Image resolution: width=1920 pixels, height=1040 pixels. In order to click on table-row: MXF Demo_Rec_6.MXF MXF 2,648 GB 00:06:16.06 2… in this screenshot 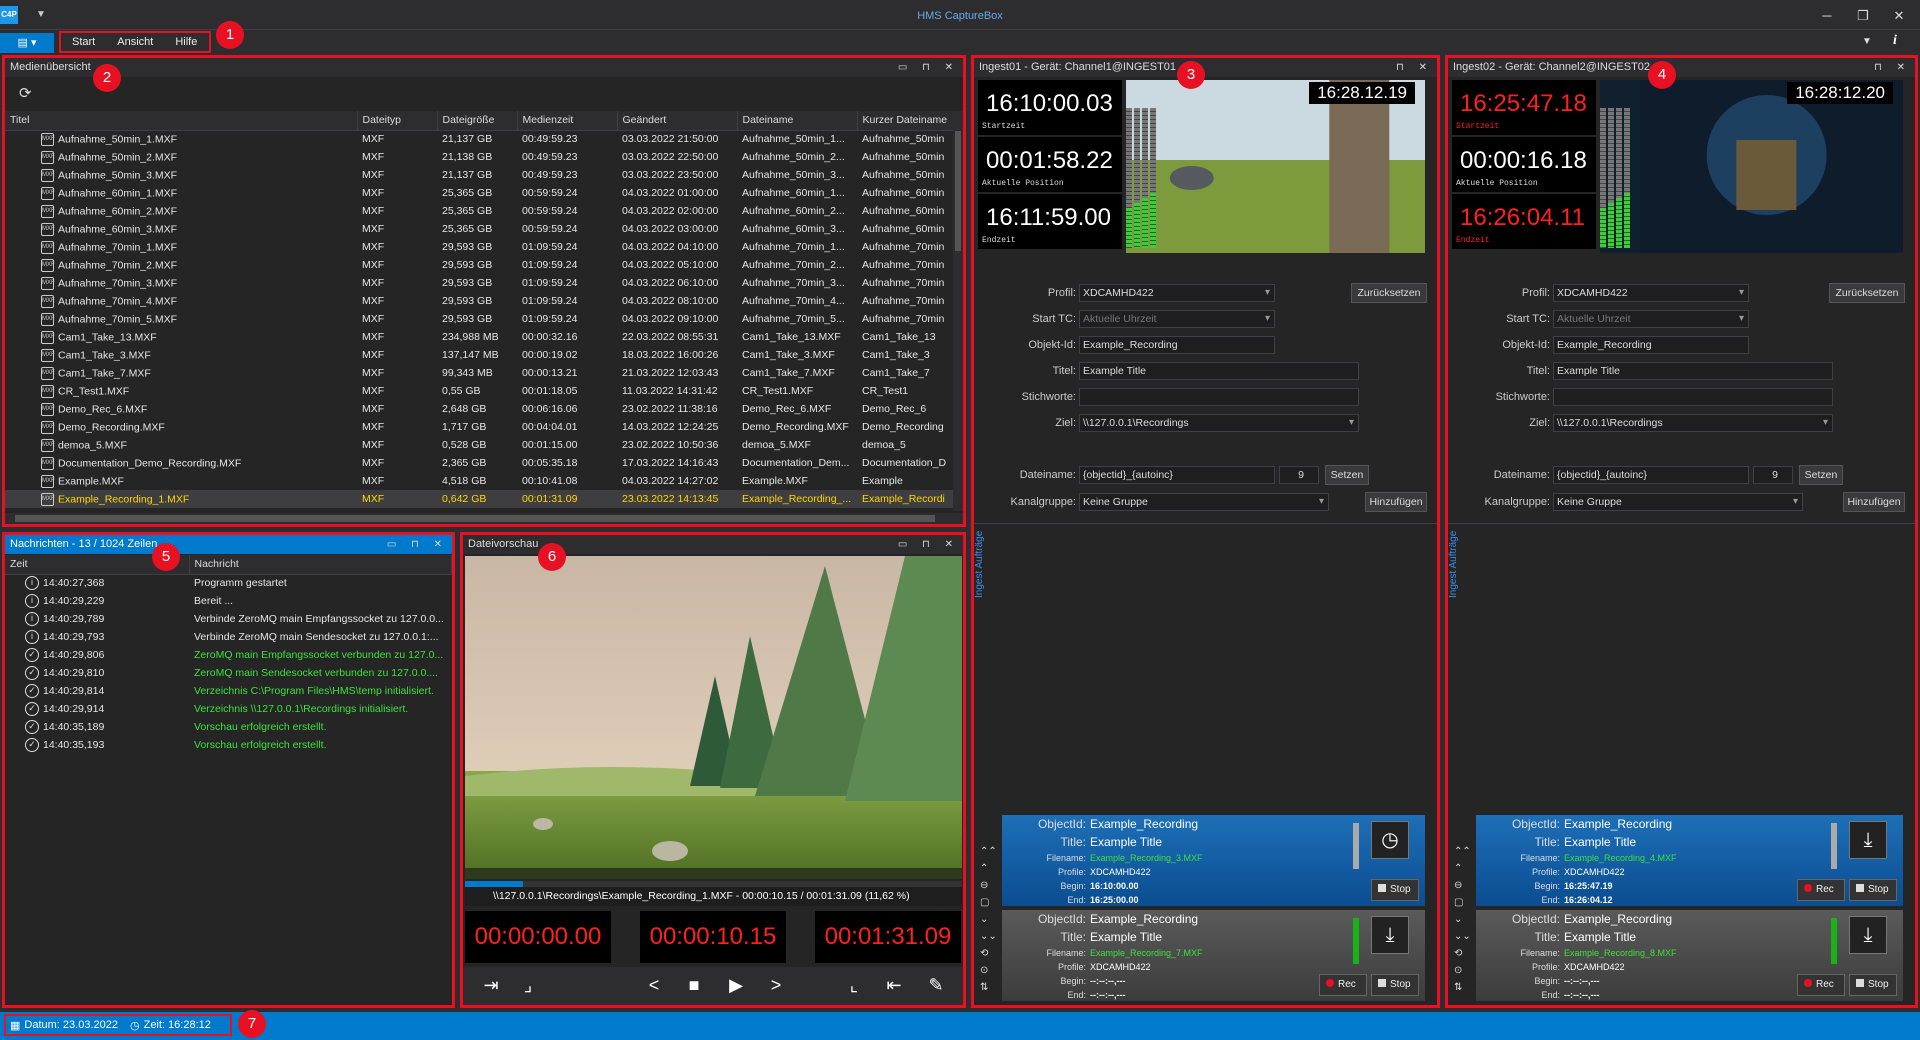, I will do `click(481, 409)`.